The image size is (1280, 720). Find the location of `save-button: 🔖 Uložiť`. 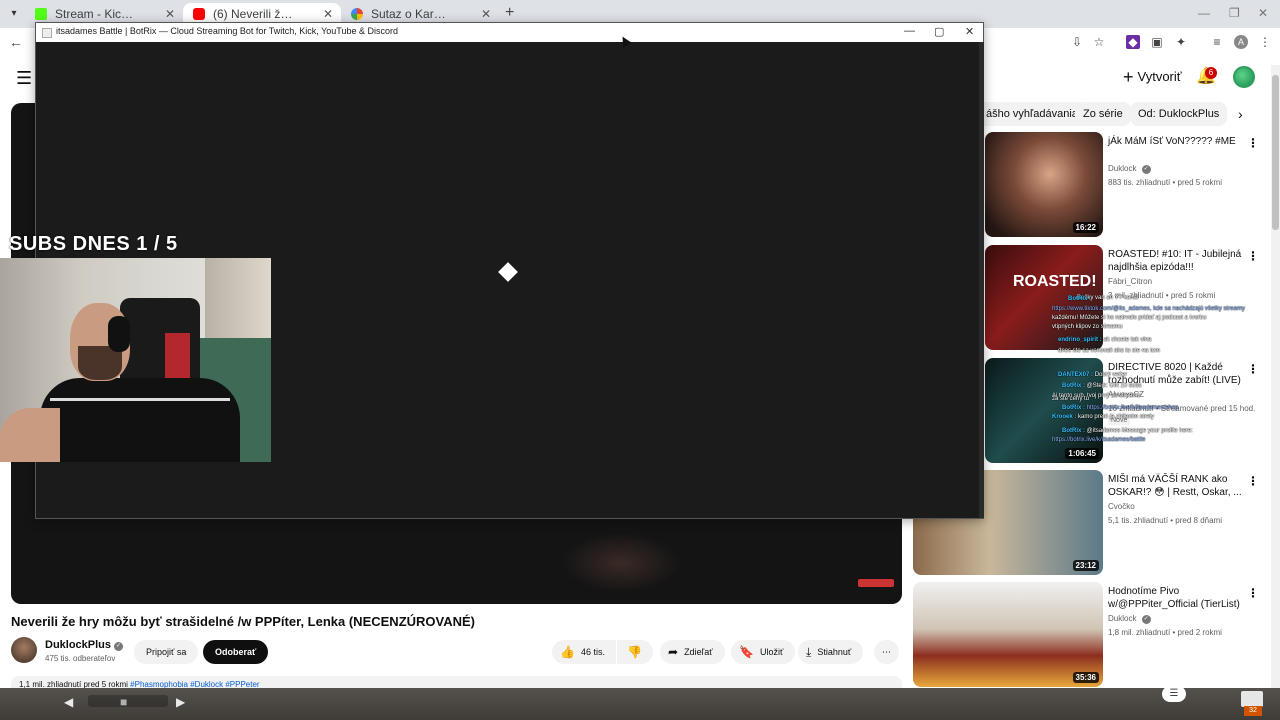

save-button: 🔖 Uložiť is located at coordinates (763, 652).